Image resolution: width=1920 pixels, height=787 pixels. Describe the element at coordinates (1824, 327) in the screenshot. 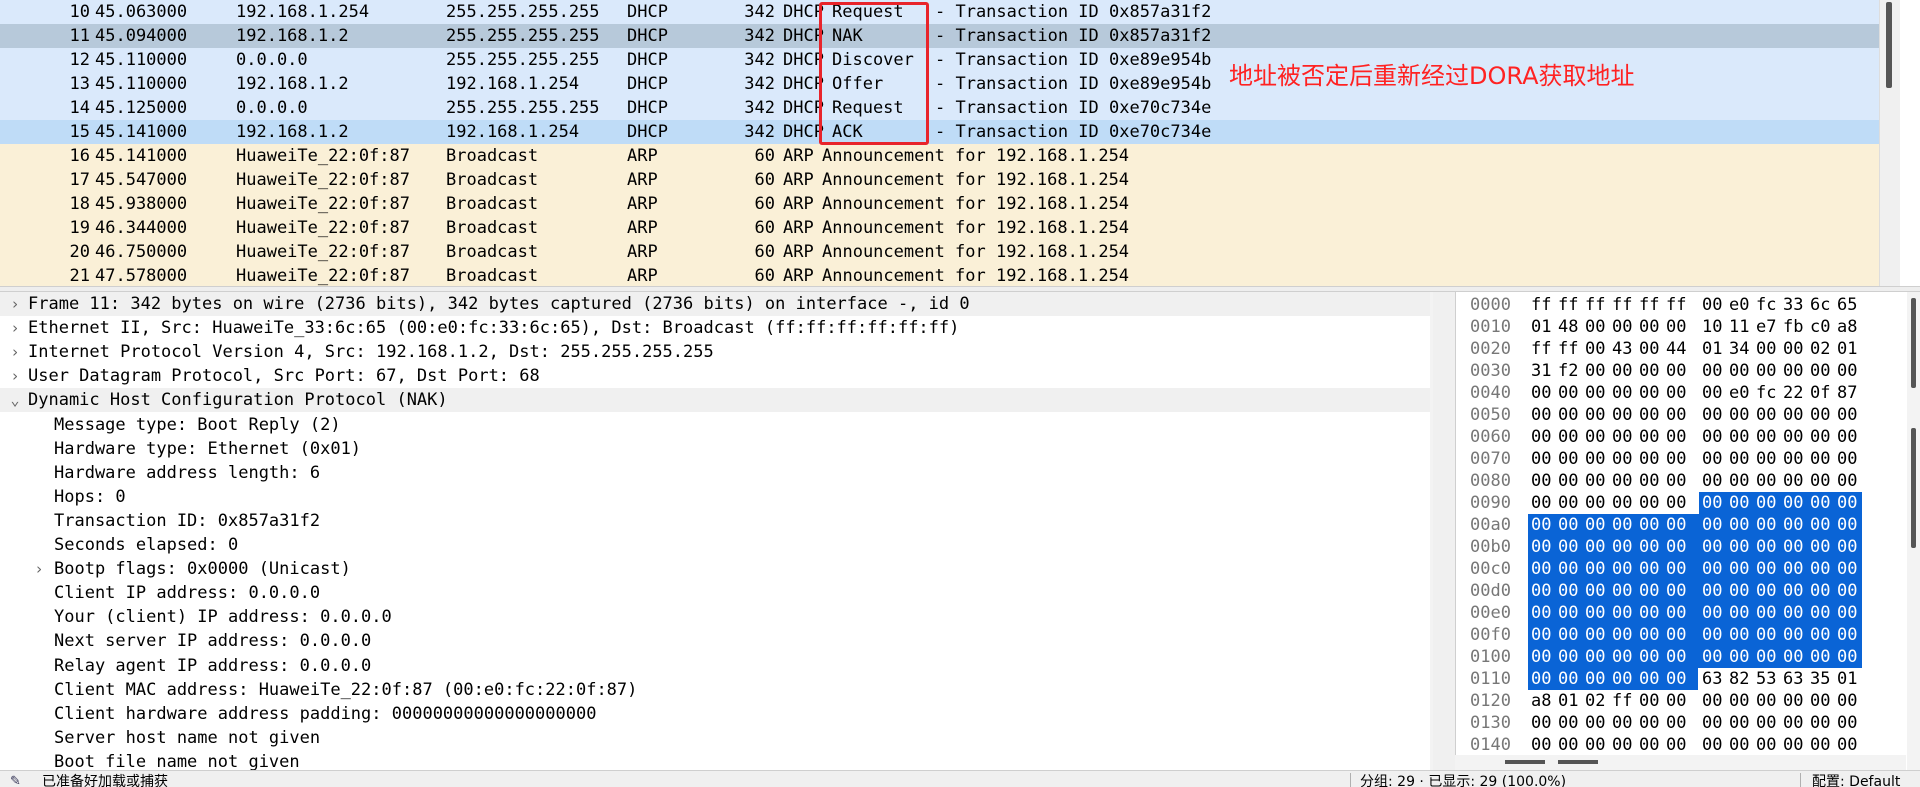

I see `hex-byte: c0` at that location.